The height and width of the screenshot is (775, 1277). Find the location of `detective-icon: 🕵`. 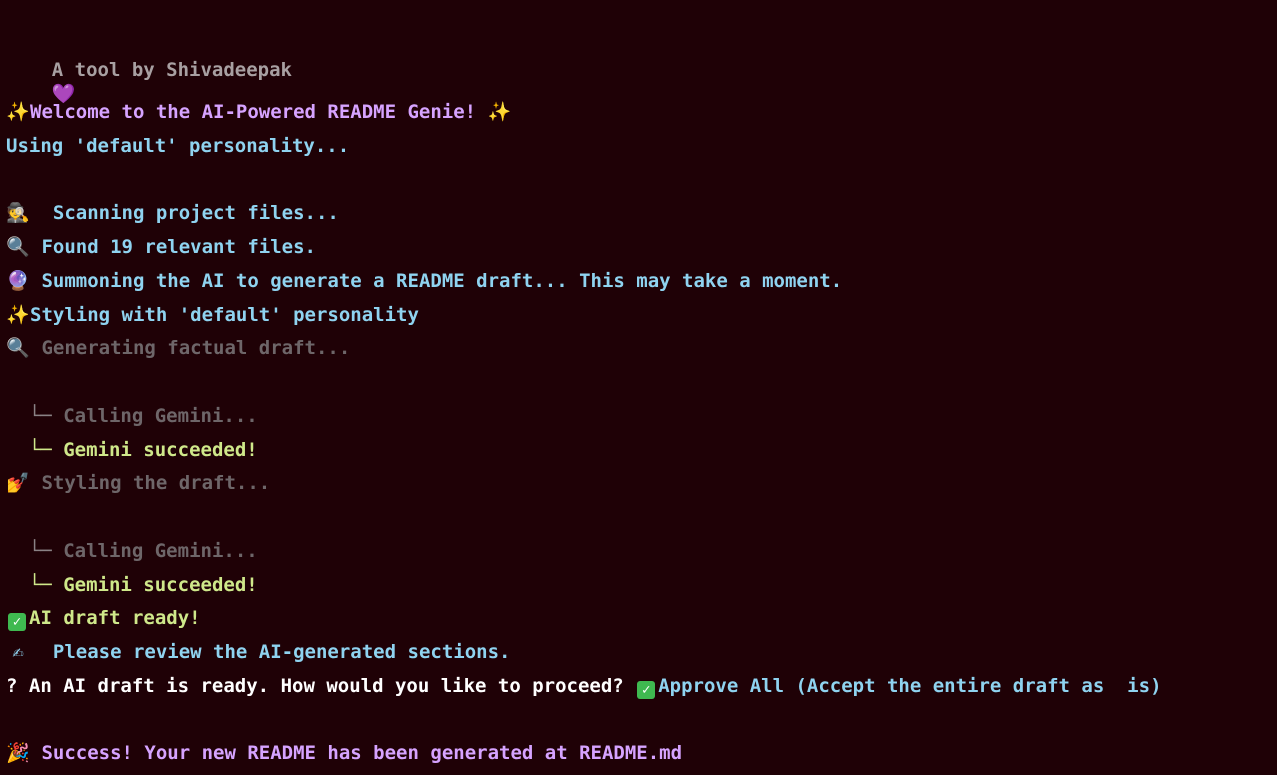

detective-icon: 🕵 is located at coordinates (18, 213).